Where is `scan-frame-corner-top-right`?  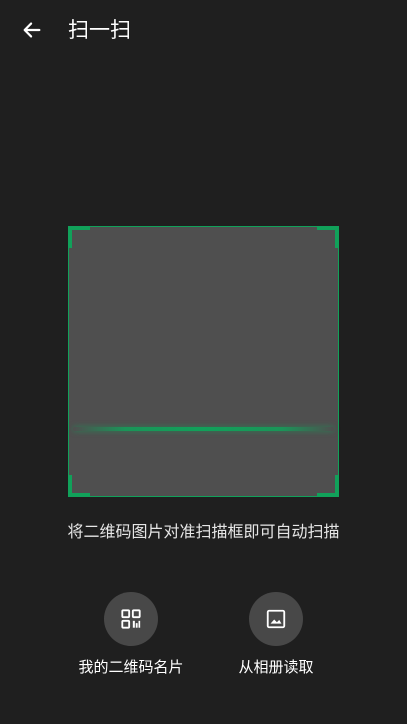 scan-frame-corner-top-right is located at coordinates (328, 237).